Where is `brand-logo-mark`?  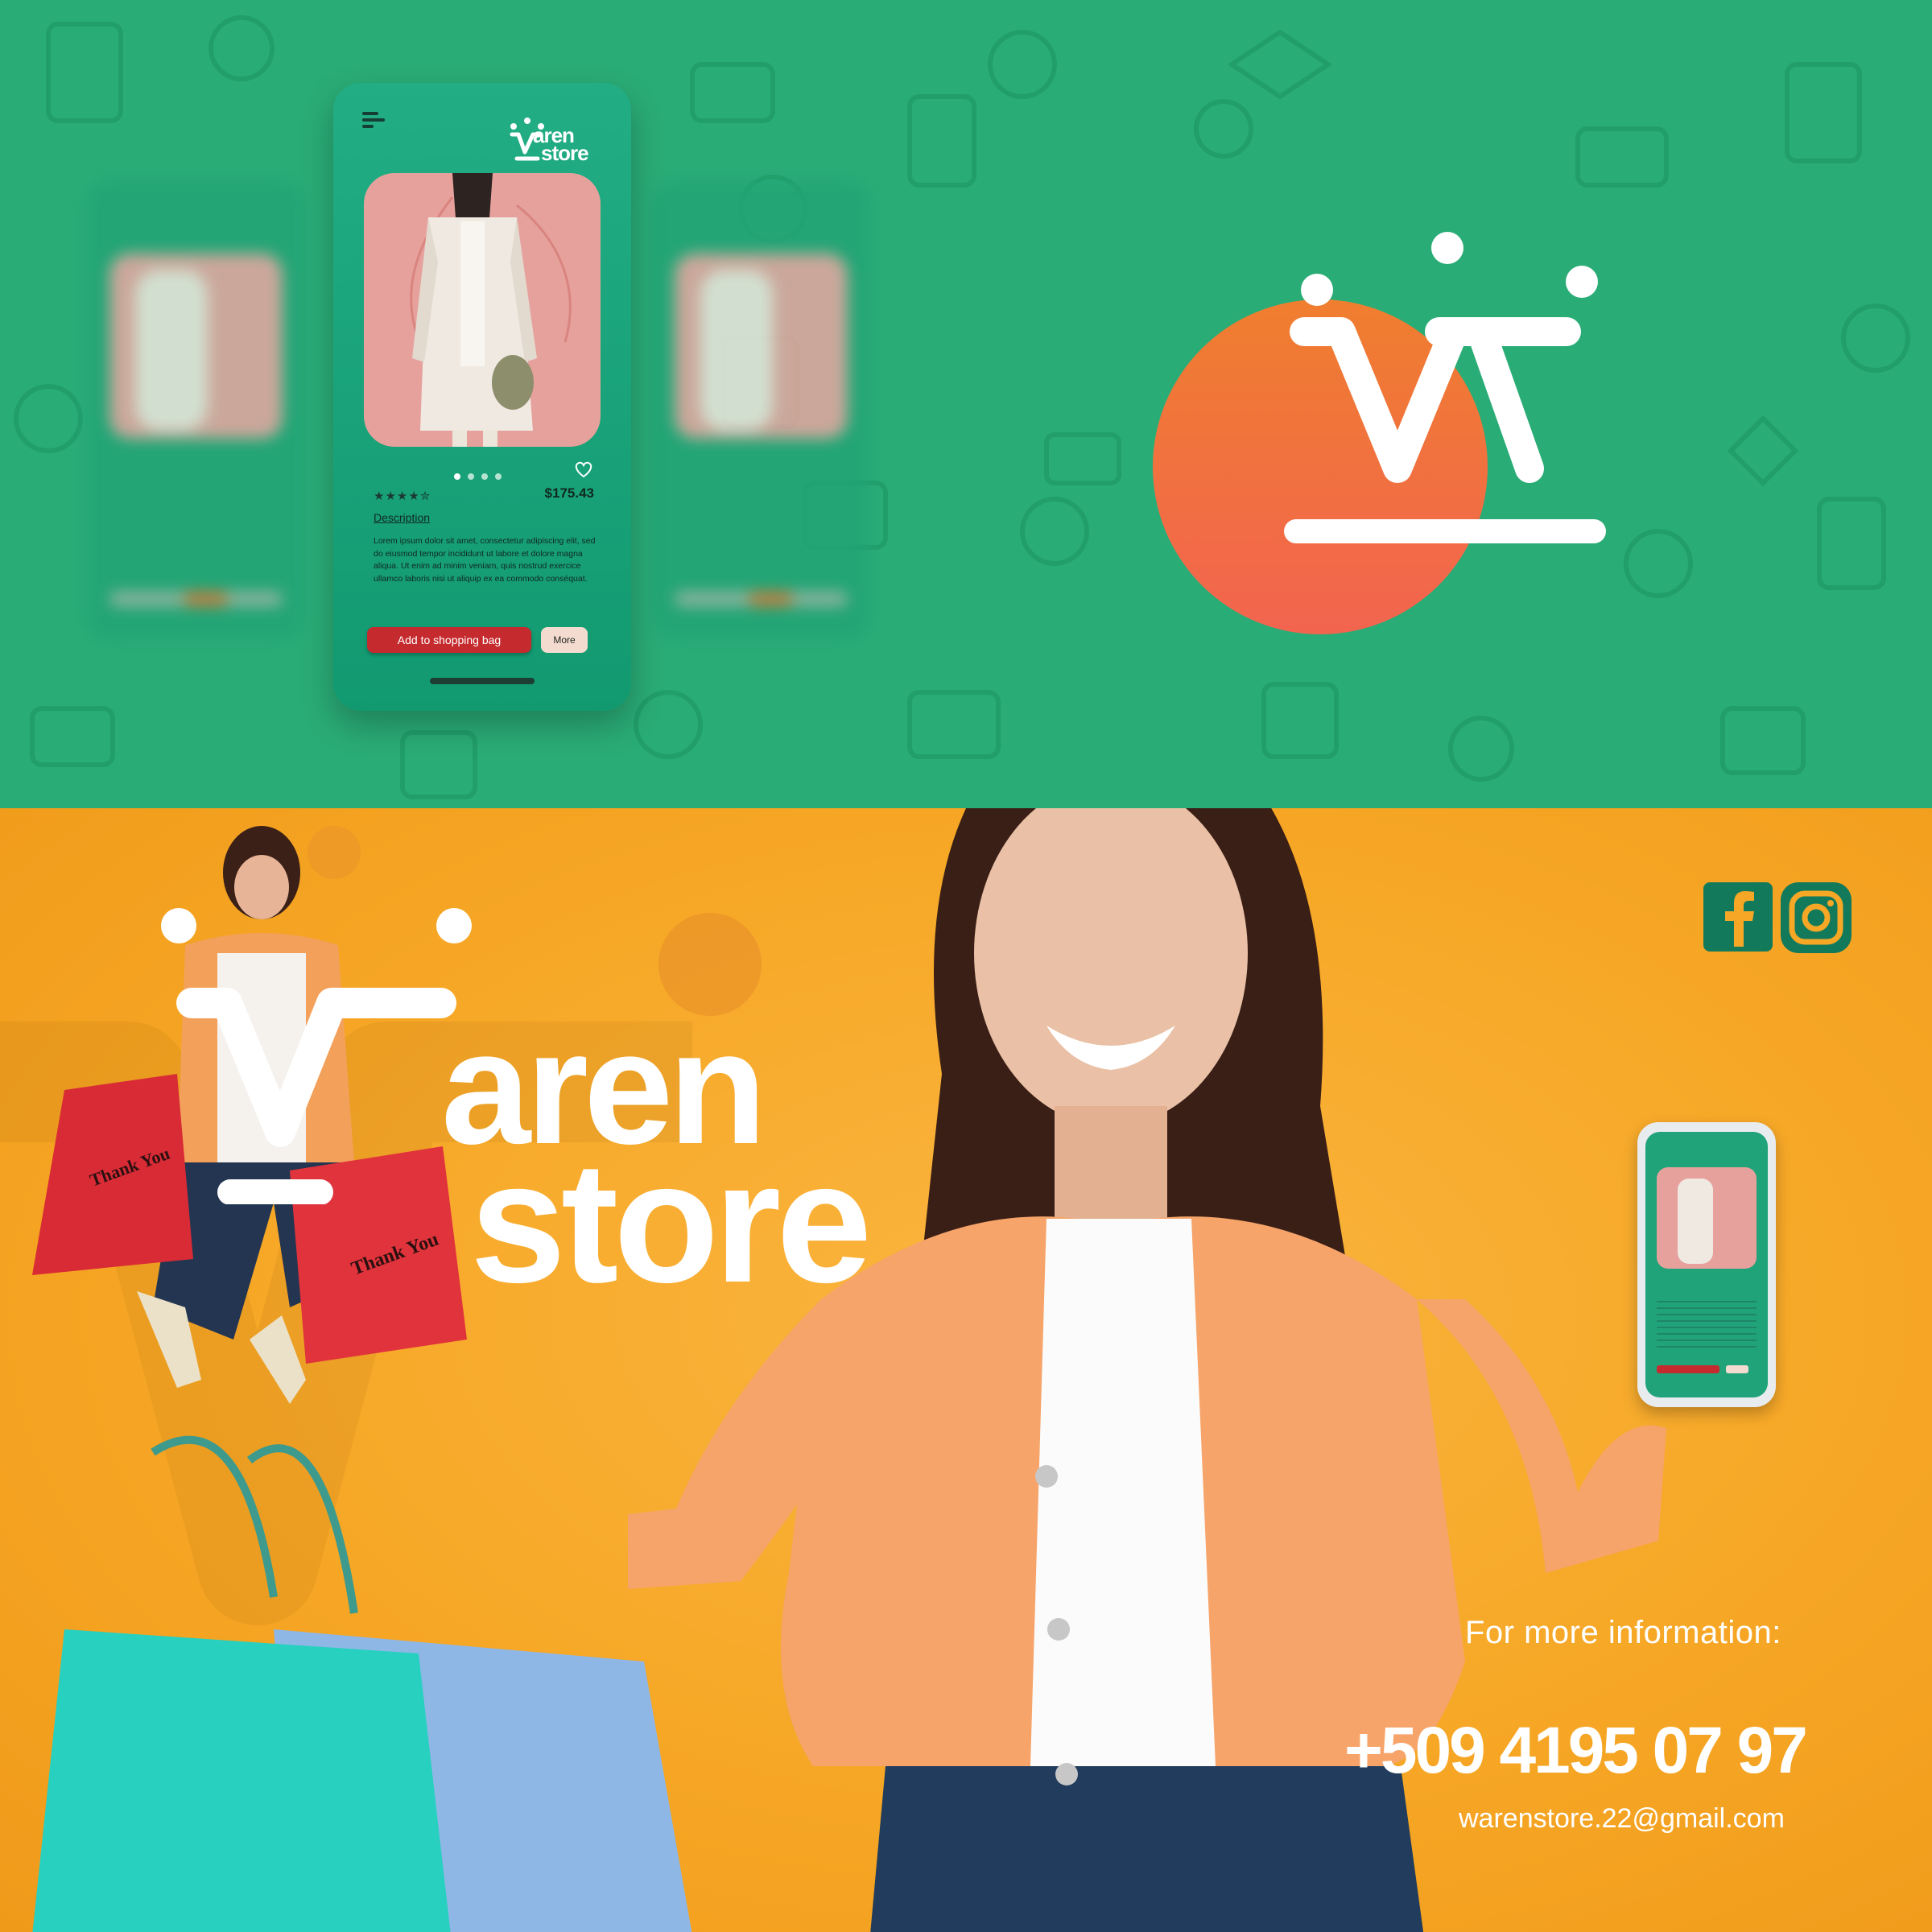
brand-logo-mark is located at coordinates (316, 1056).